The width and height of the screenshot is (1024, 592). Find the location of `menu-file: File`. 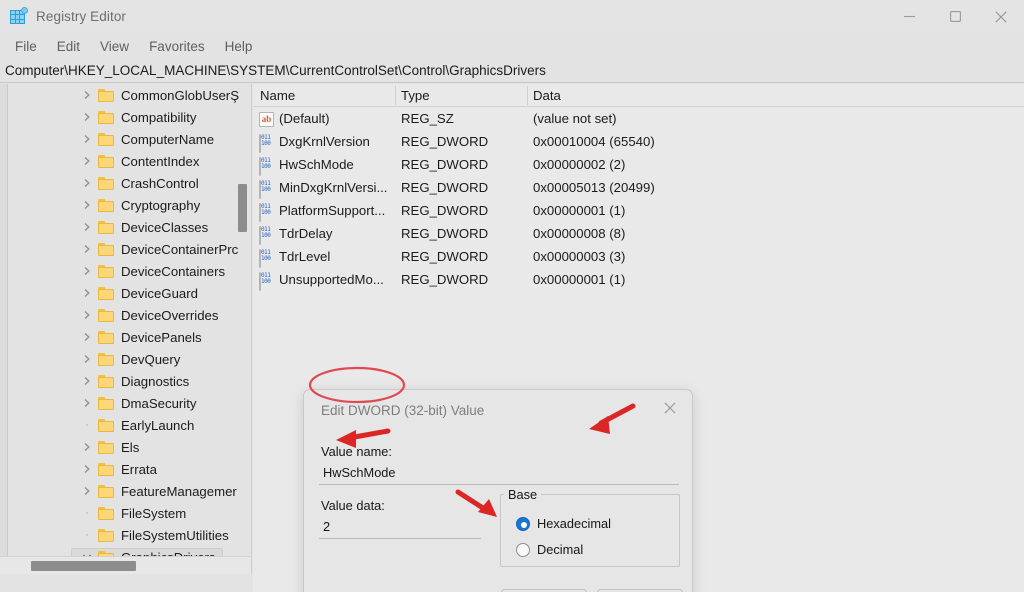

menu-file: File is located at coordinates (26, 46).